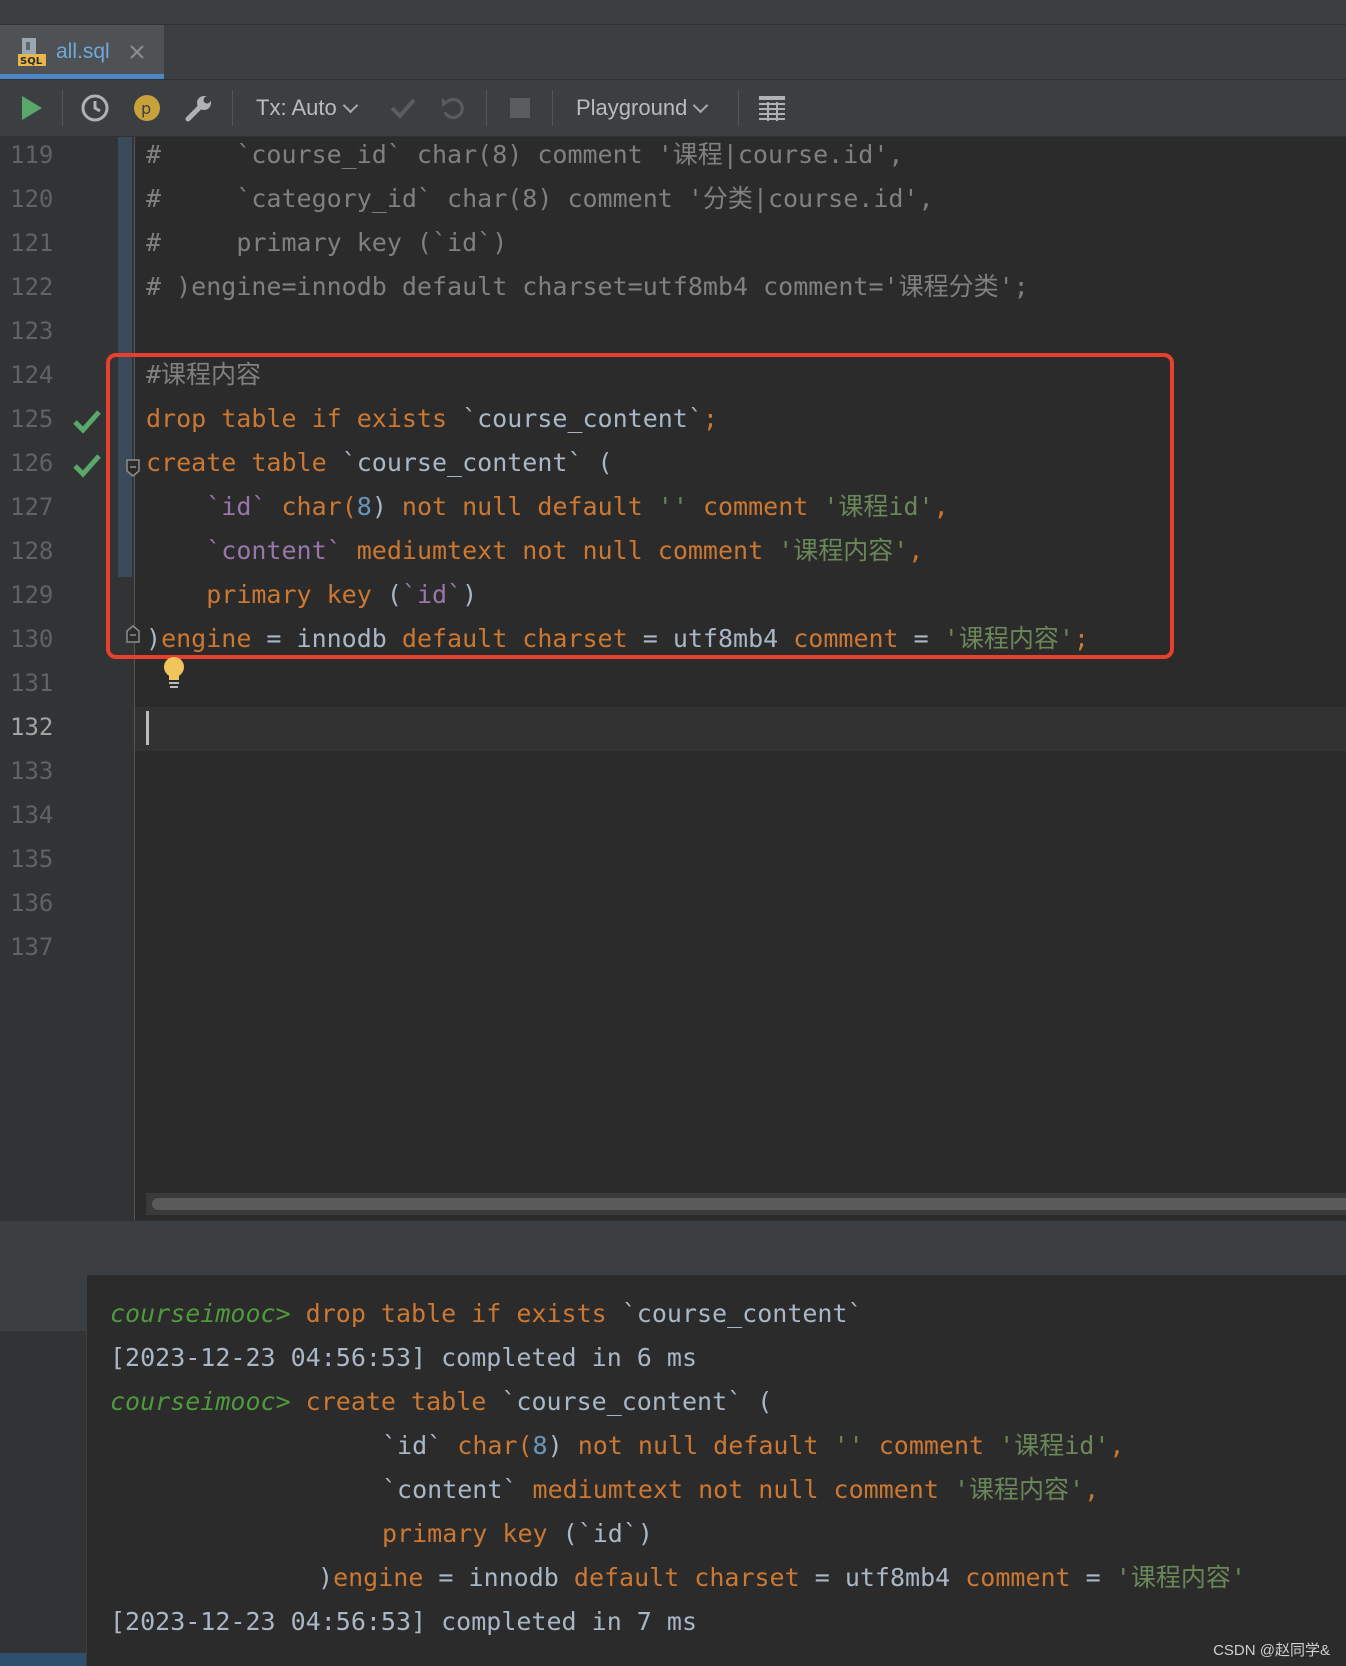 This screenshot has height=1666, width=1346. Describe the element at coordinates (32, 639) in the screenshot. I see `line-number: 130` at that location.